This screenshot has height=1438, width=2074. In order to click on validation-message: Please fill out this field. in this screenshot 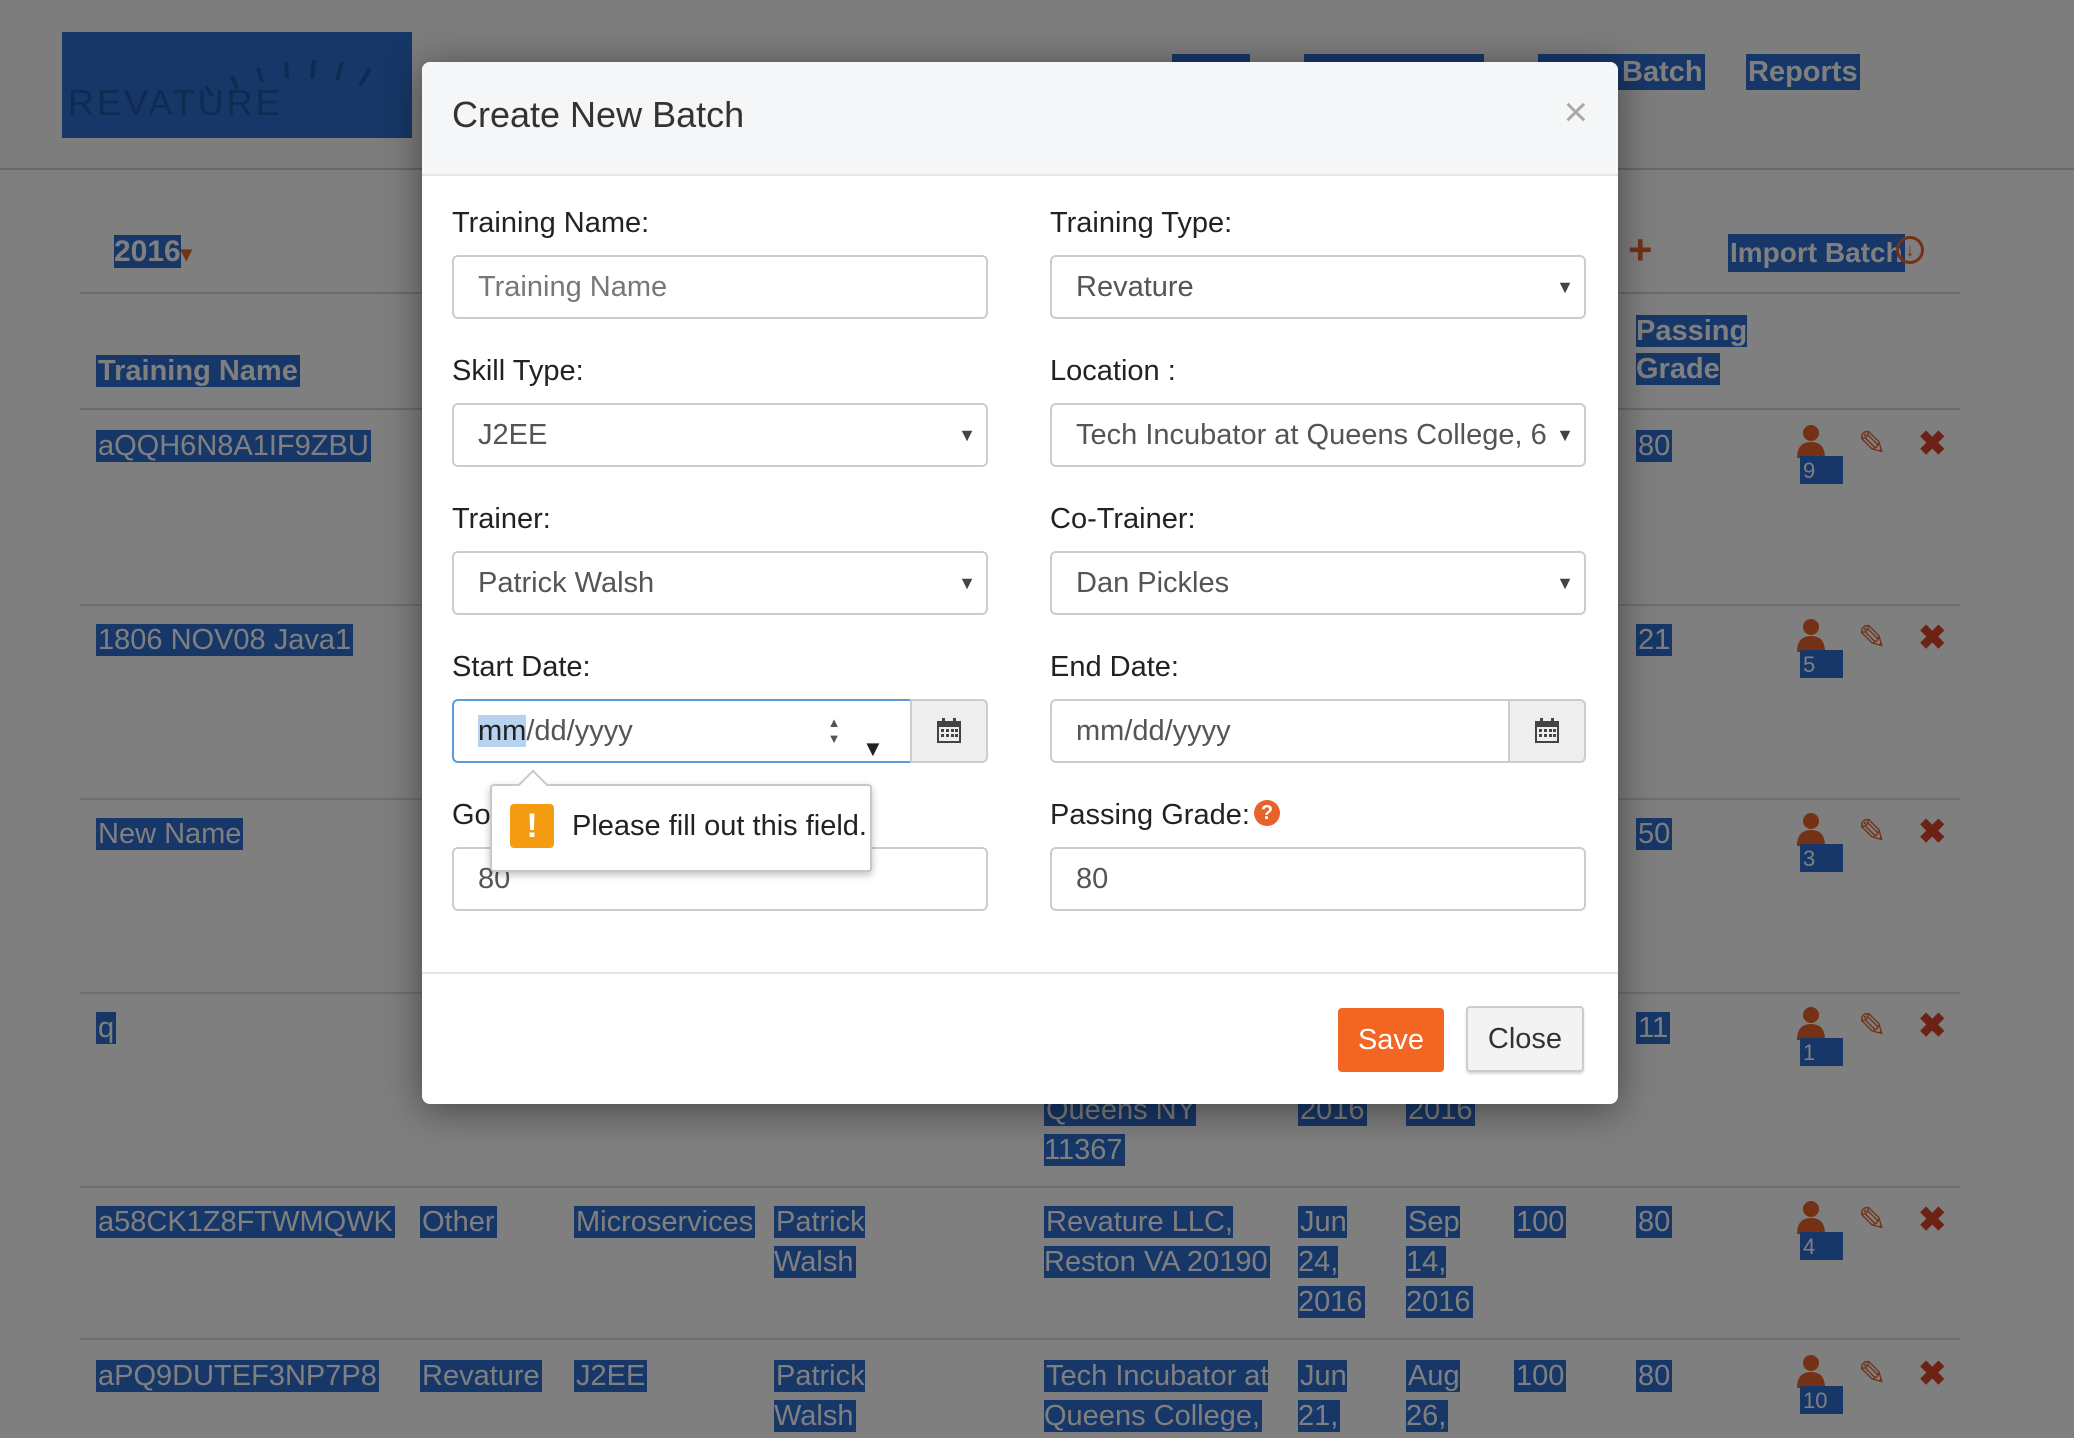, I will do `click(719, 826)`.